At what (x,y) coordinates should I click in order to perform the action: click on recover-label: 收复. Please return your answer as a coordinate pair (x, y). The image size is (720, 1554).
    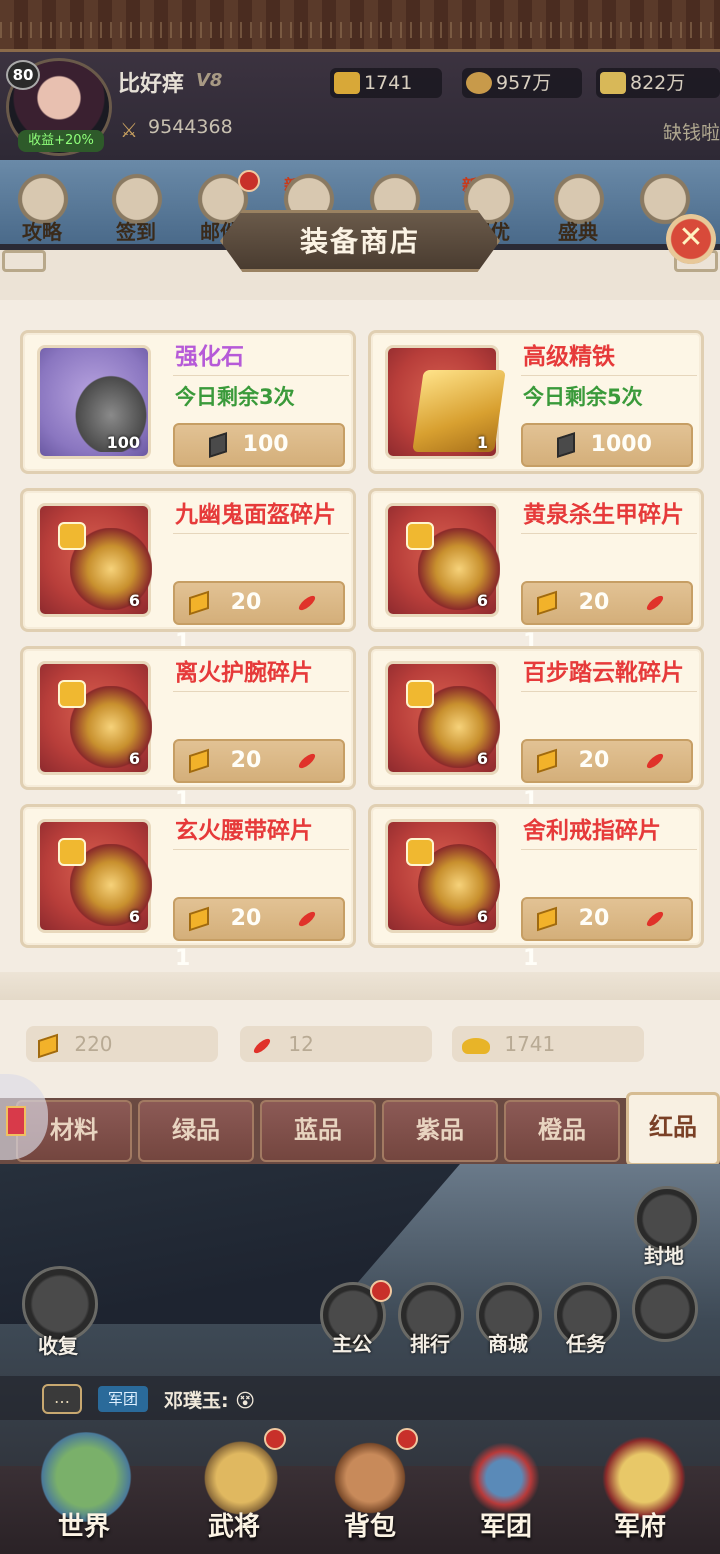
    Looking at the image, I should click on (58, 1346).